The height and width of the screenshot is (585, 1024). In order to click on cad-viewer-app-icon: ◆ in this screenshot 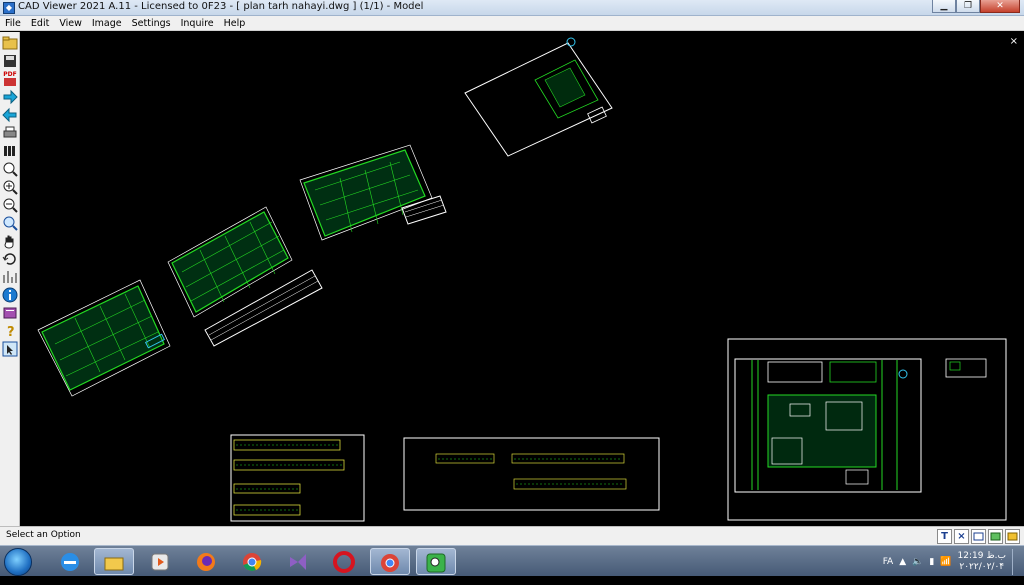, I will do `click(9, 8)`.